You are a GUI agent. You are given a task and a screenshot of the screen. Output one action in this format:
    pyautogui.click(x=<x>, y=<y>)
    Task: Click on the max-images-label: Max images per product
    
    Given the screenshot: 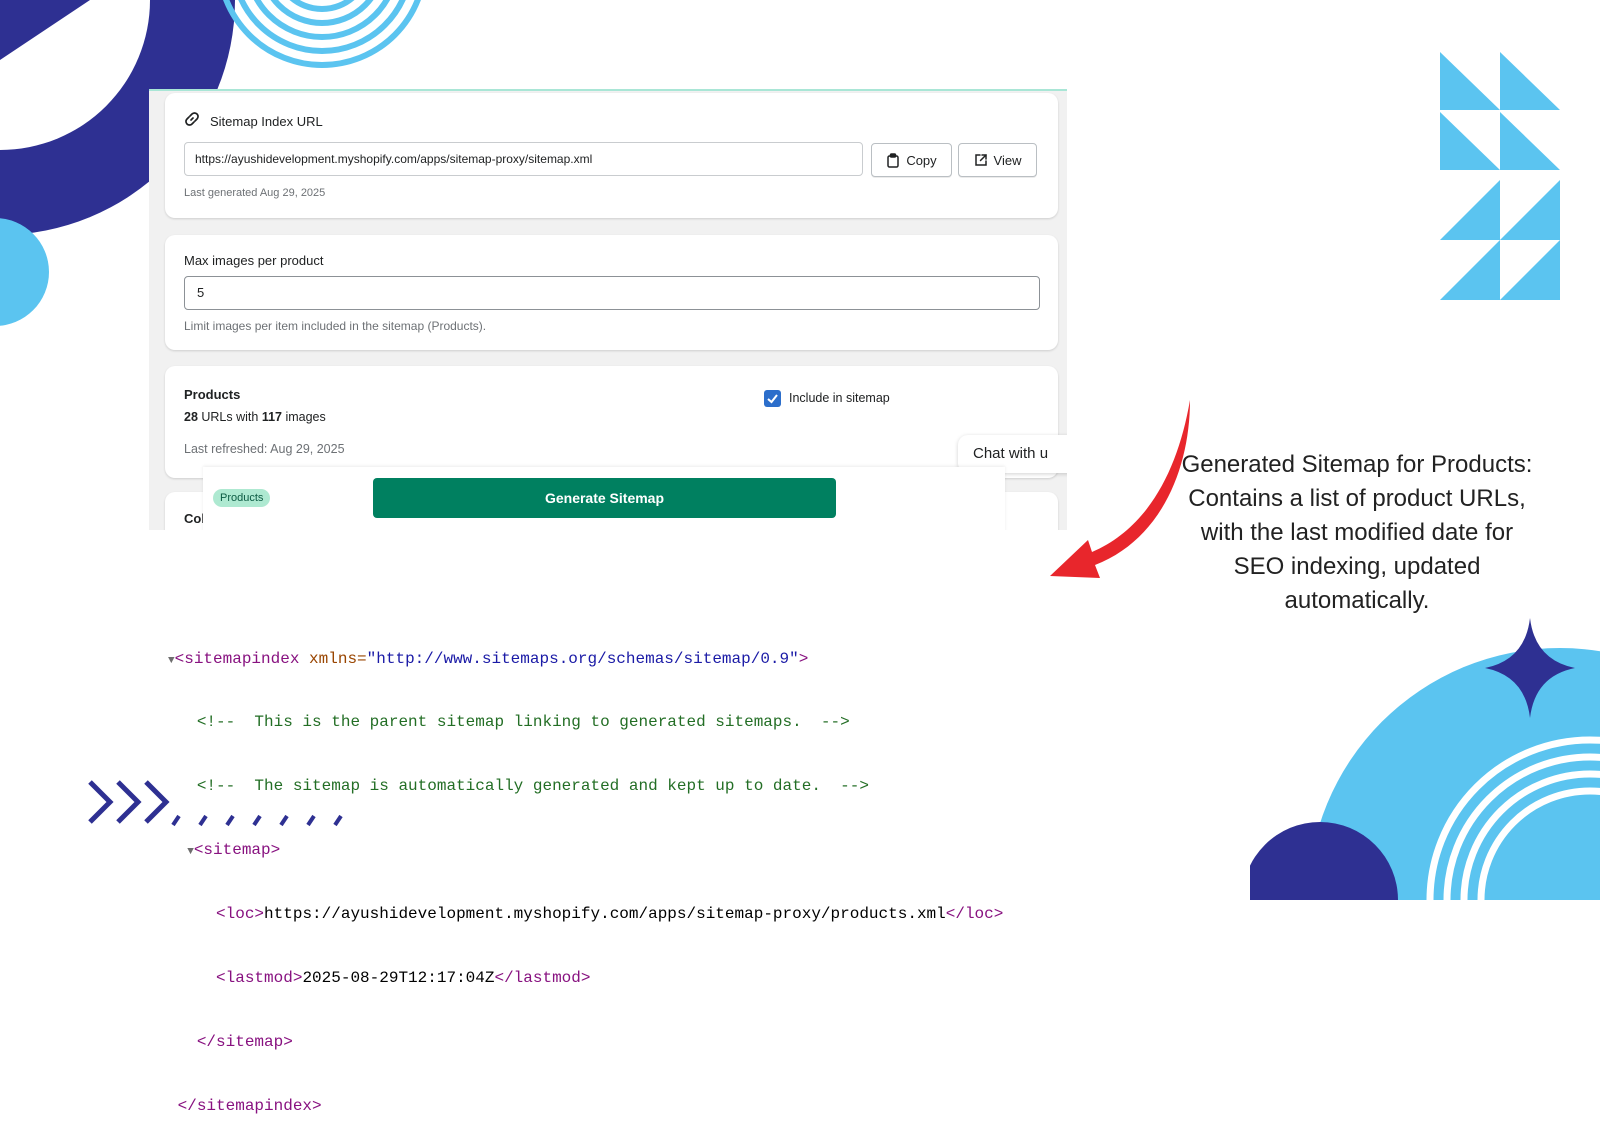 What is the action you would take?
    pyautogui.click(x=254, y=260)
    